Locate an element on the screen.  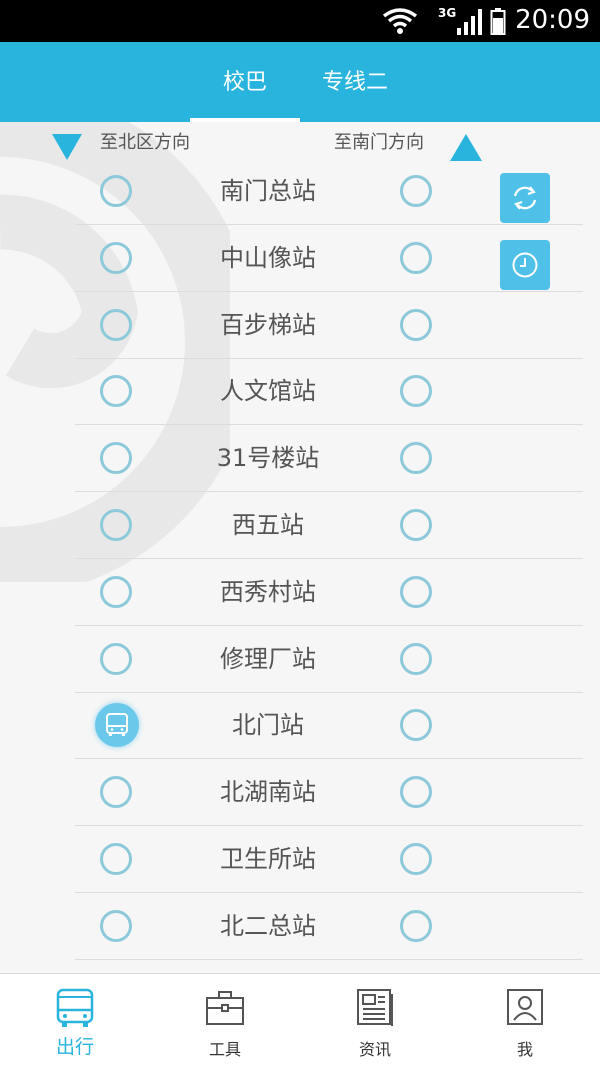
stop-name: 修理厂站 is located at coordinates (268, 658).